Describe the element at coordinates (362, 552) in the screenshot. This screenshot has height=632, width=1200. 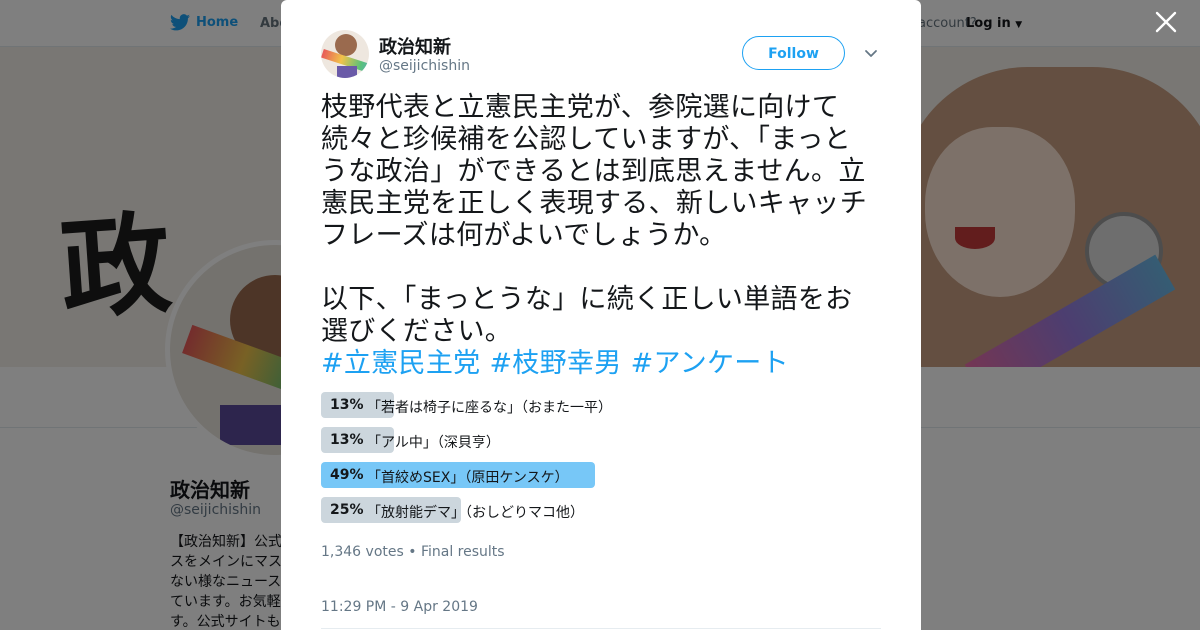
I see `poll-vote-count: 1,346 votes` at that location.